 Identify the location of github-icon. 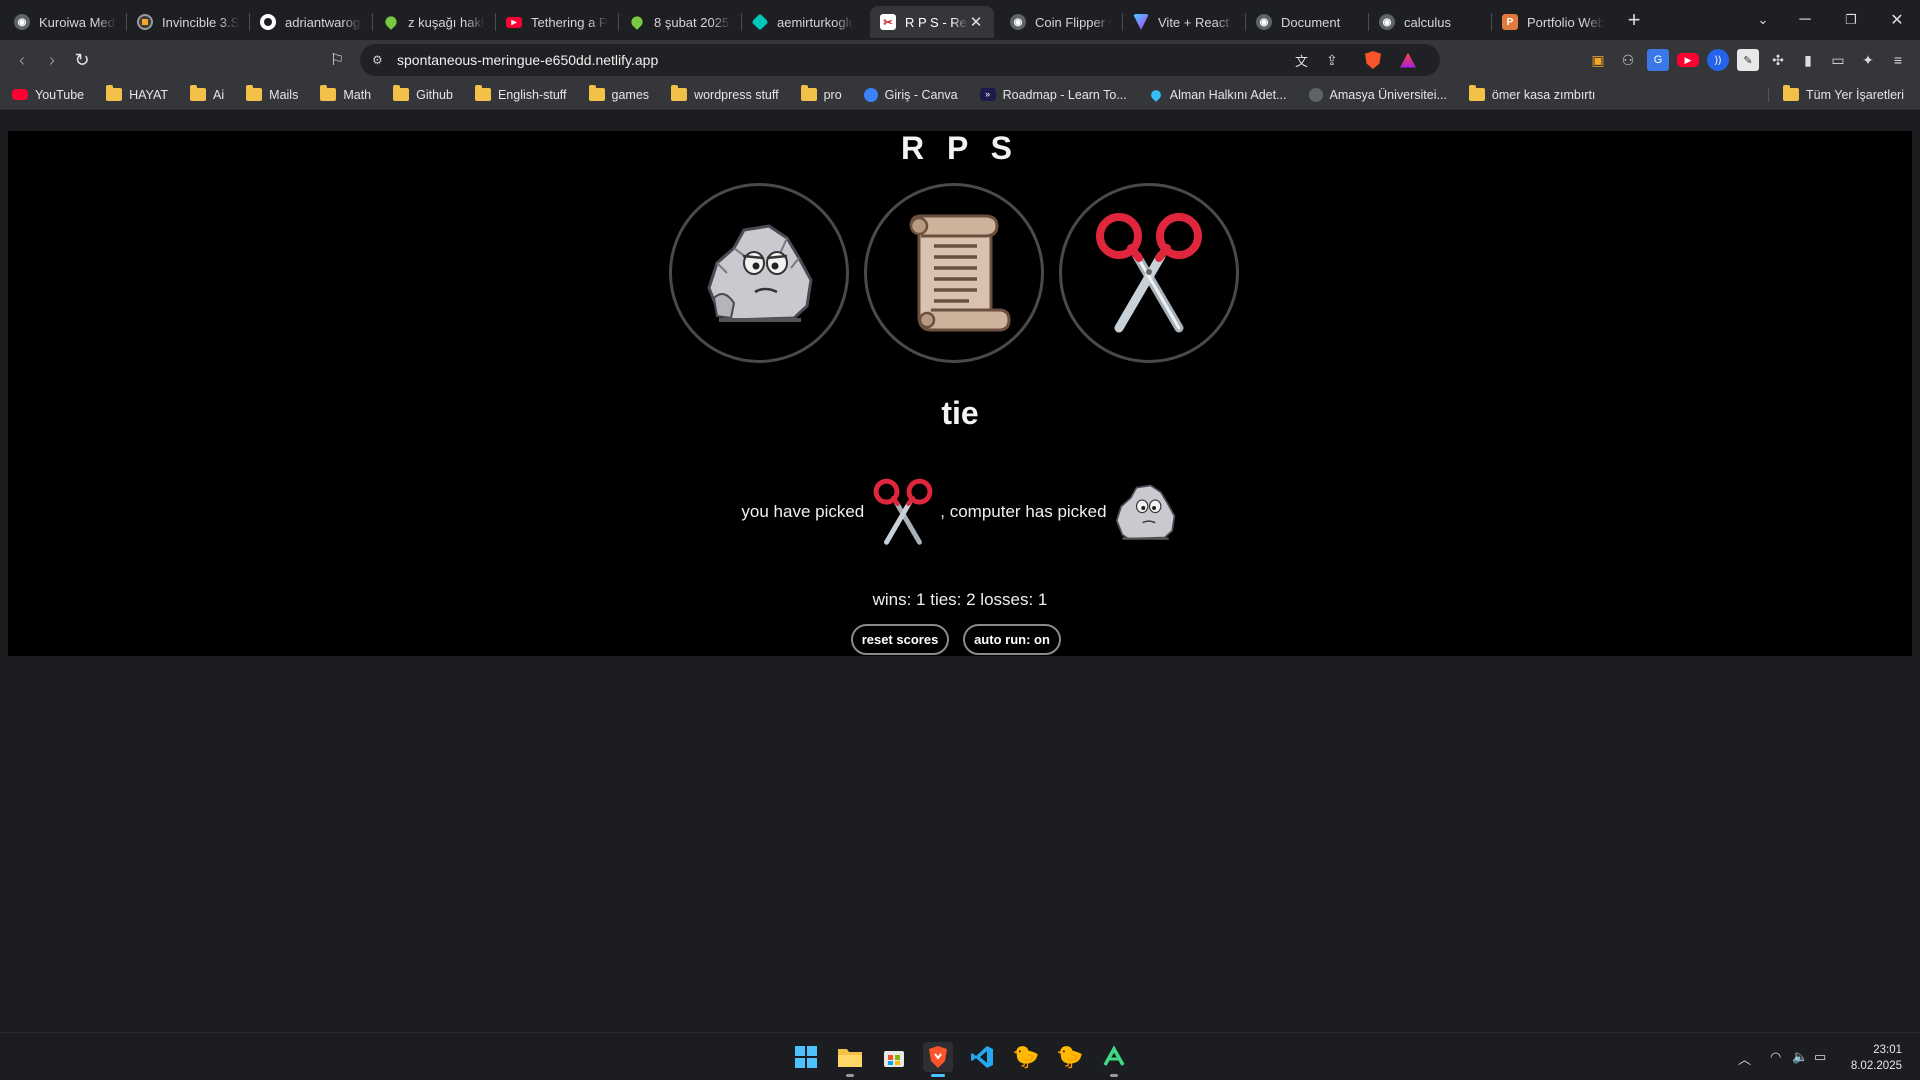
(268, 22).